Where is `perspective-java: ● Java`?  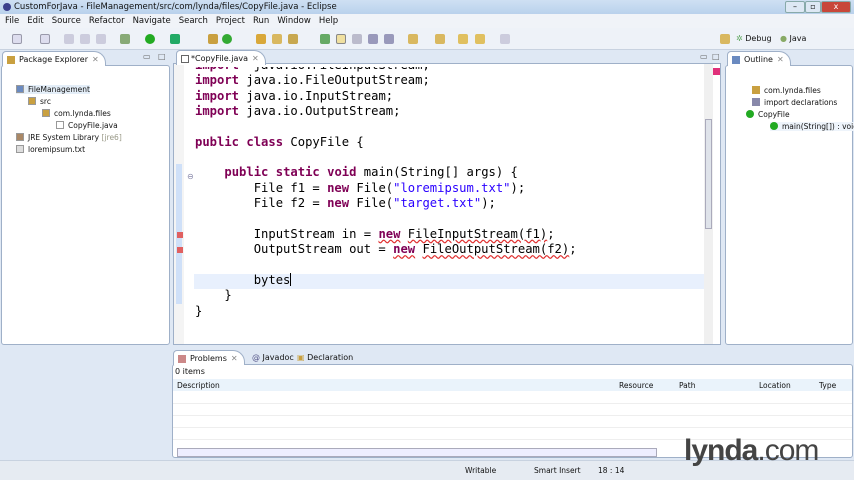 perspective-java: ● Java is located at coordinates (793, 38).